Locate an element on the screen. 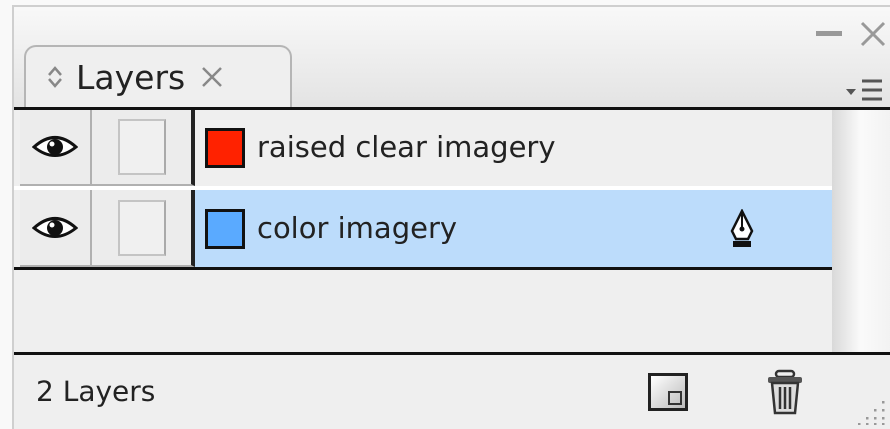  layers-tab: Layers is located at coordinates (158, 76).